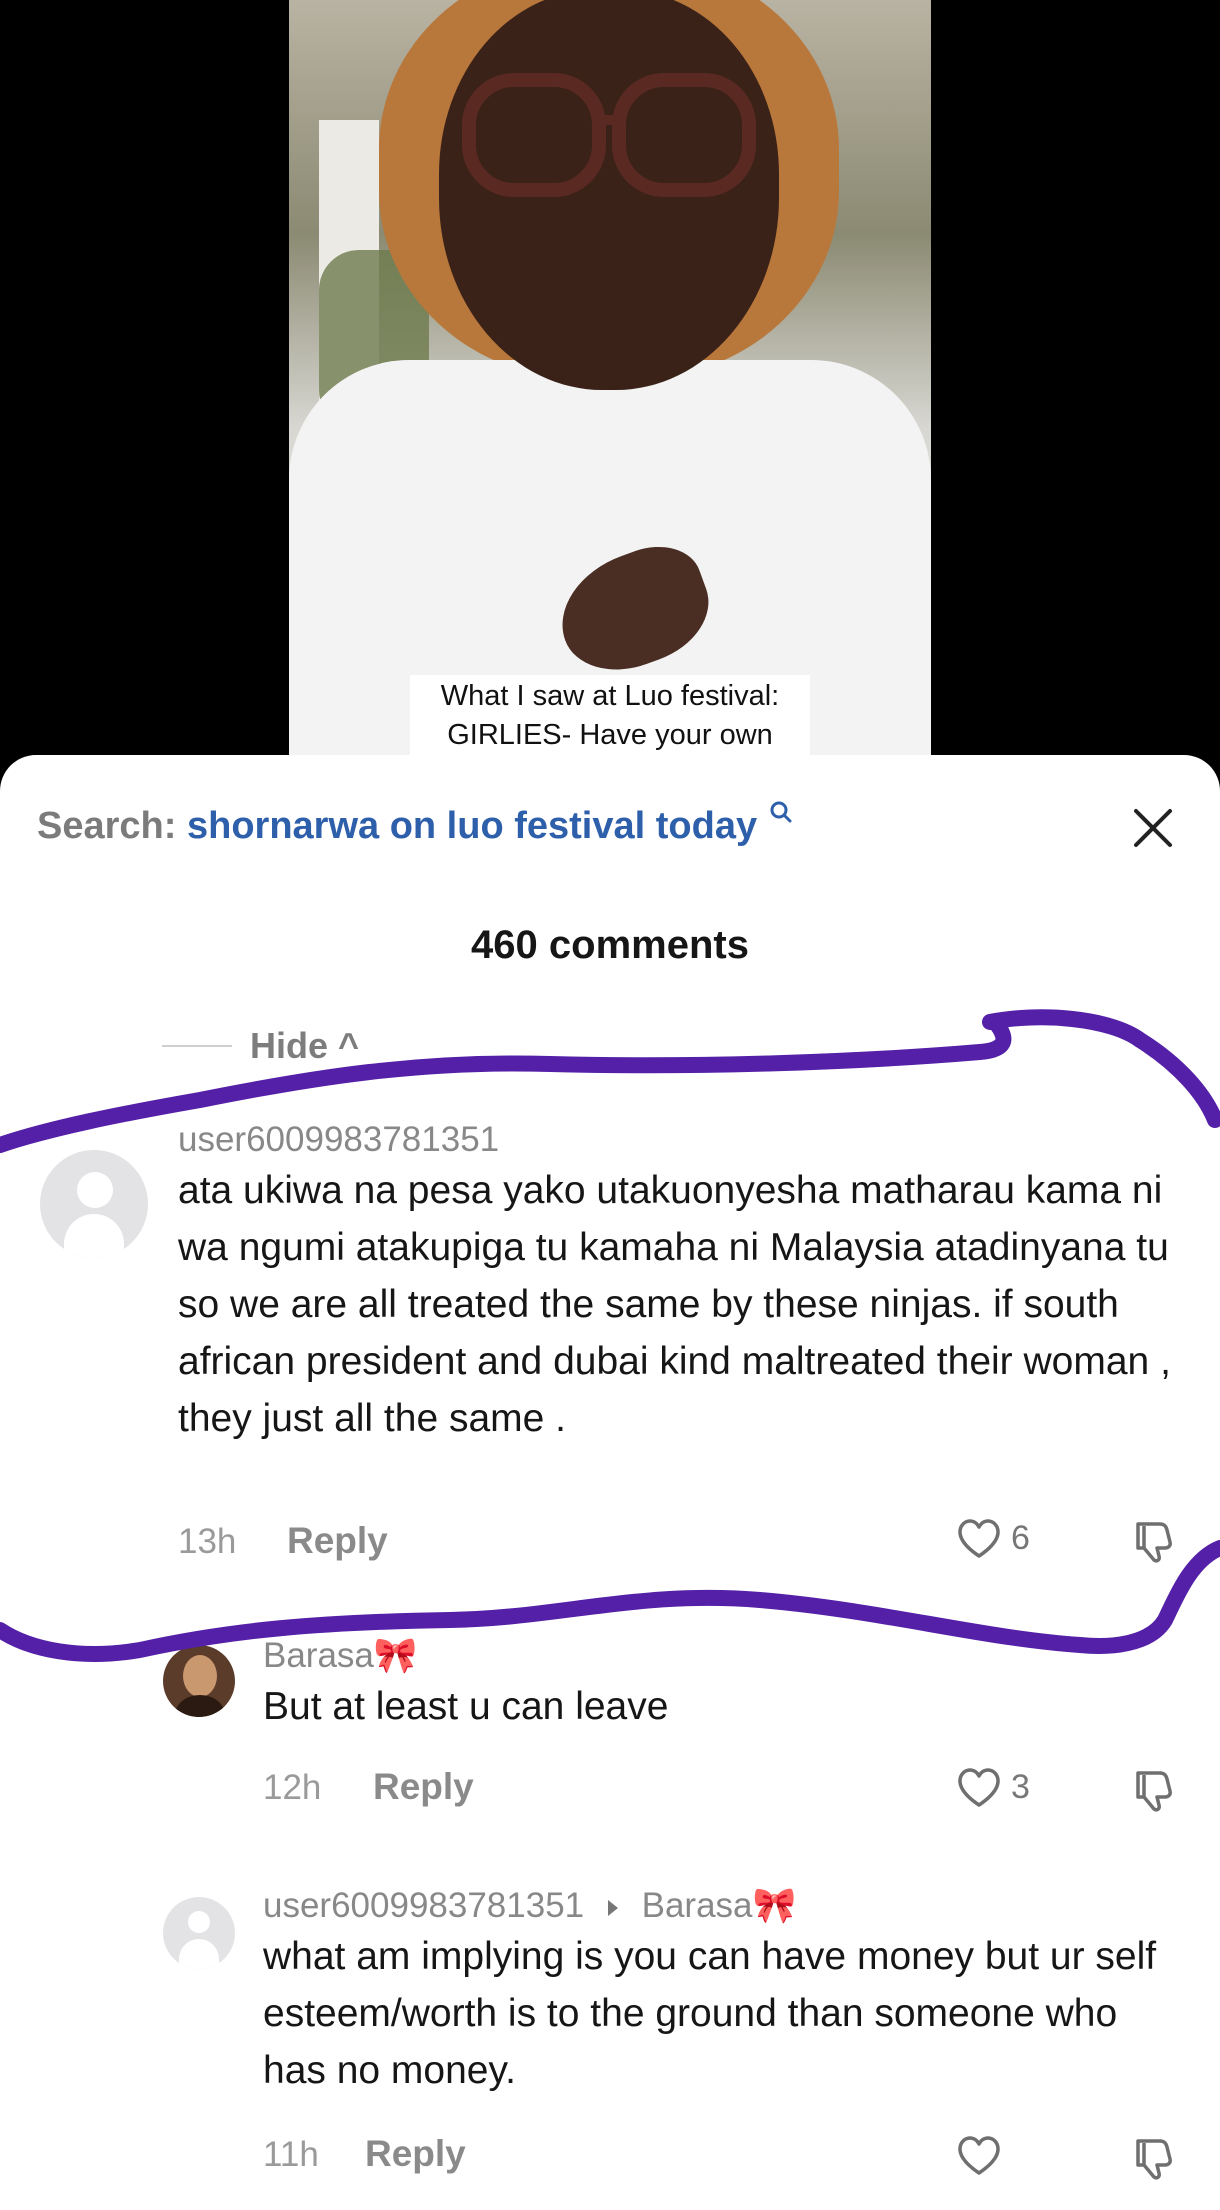 This screenshot has height=2210, width=1220. I want to click on caption-line-1: What I saw at Luo festival:, so click(610, 696).